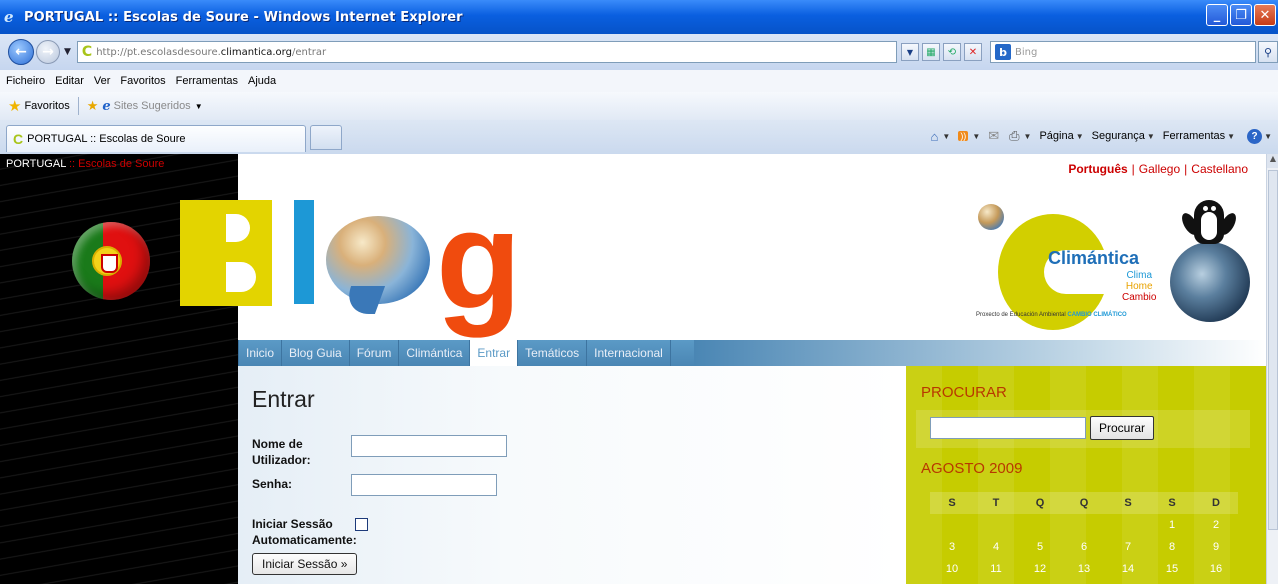 The width and height of the screenshot is (1278, 584). Describe the element at coordinates (102, 81) in the screenshot. I see `menu-view: Ver` at that location.